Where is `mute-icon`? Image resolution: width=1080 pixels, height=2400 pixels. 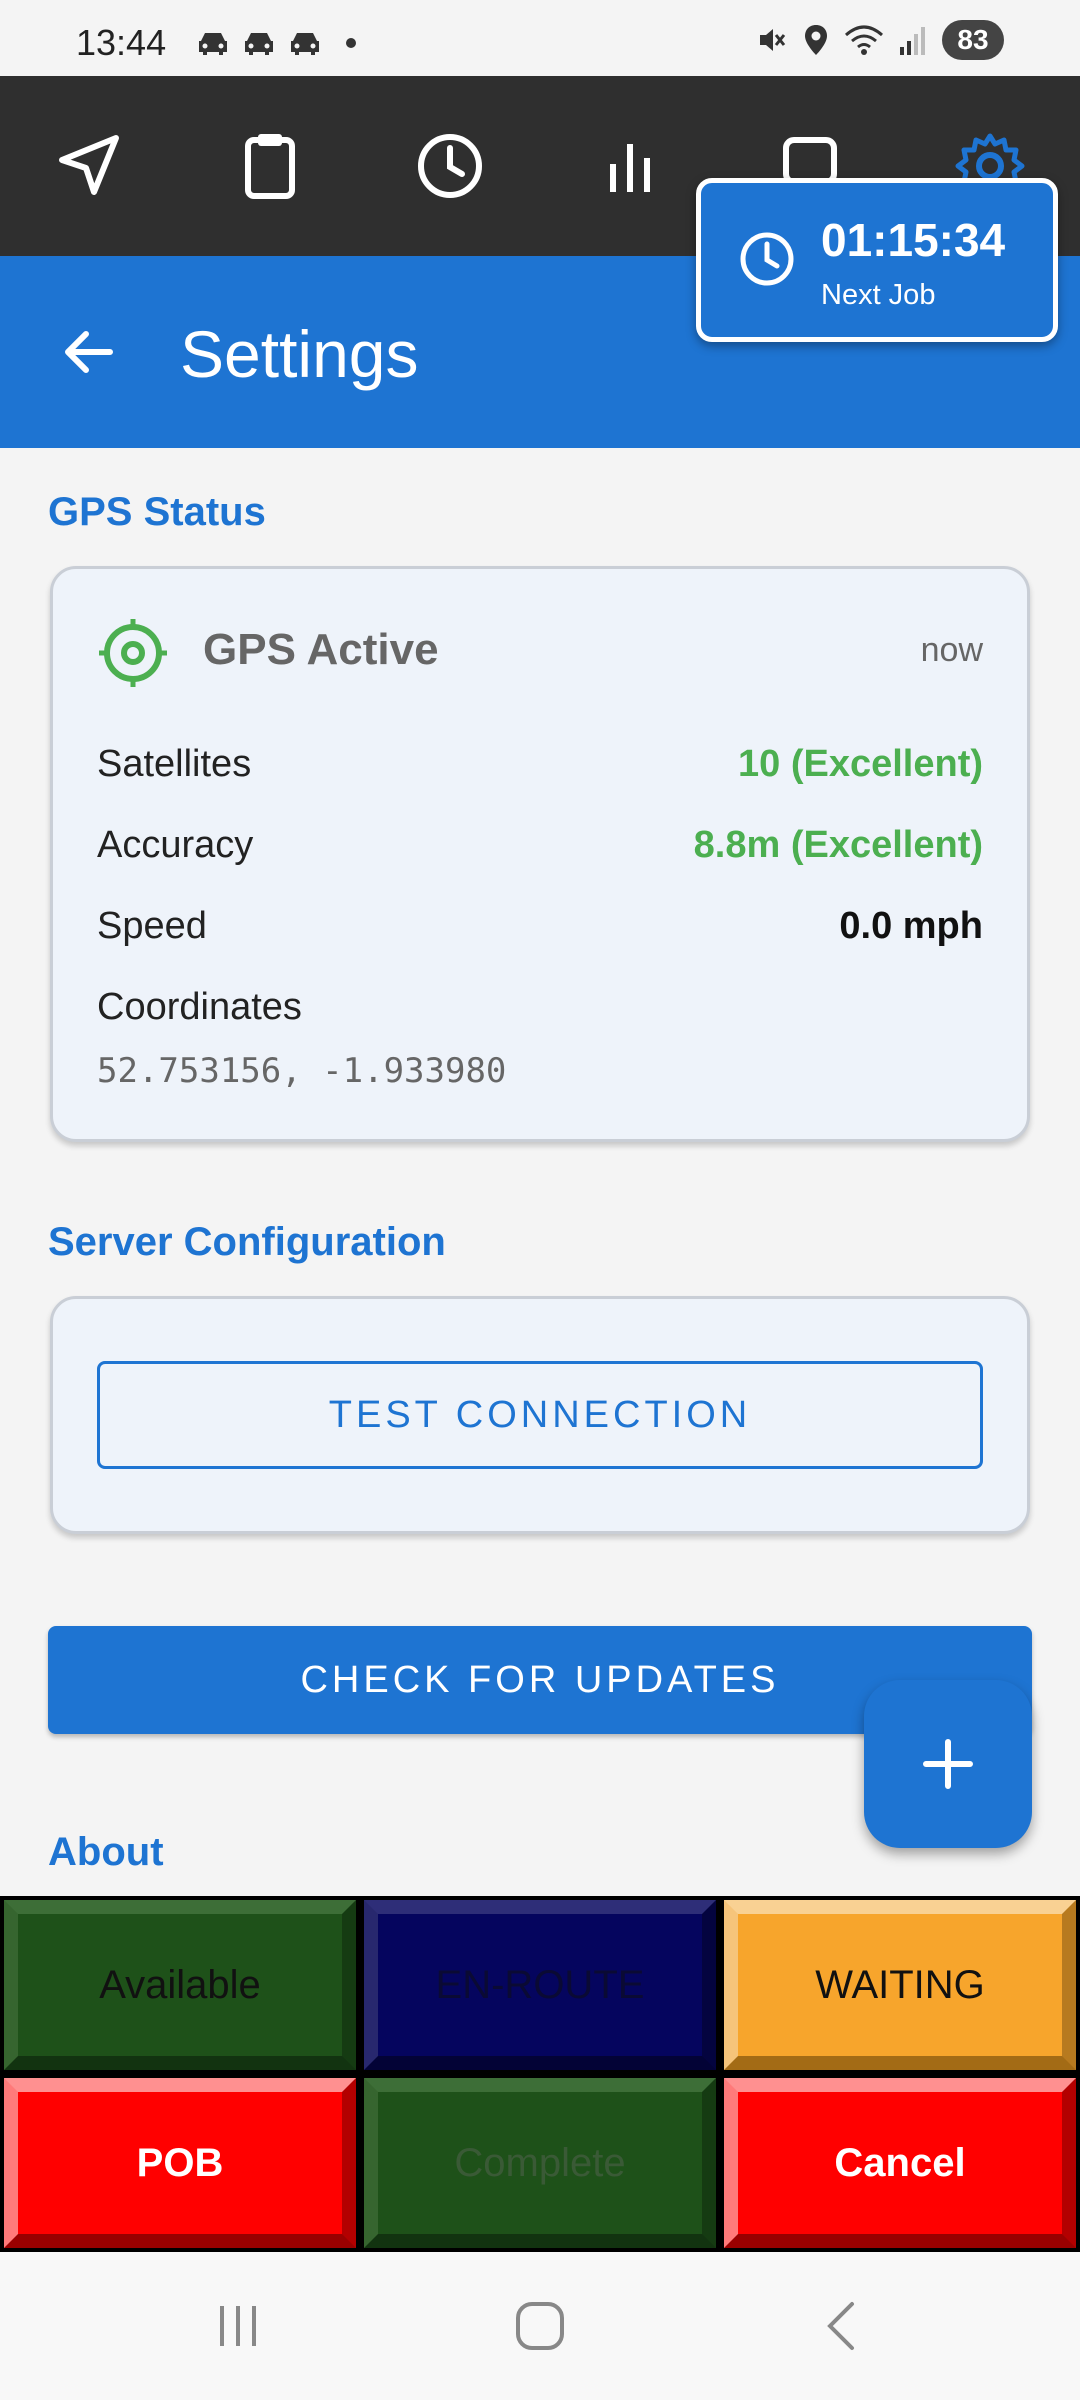
mute-icon is located at coordinates (773, 40).